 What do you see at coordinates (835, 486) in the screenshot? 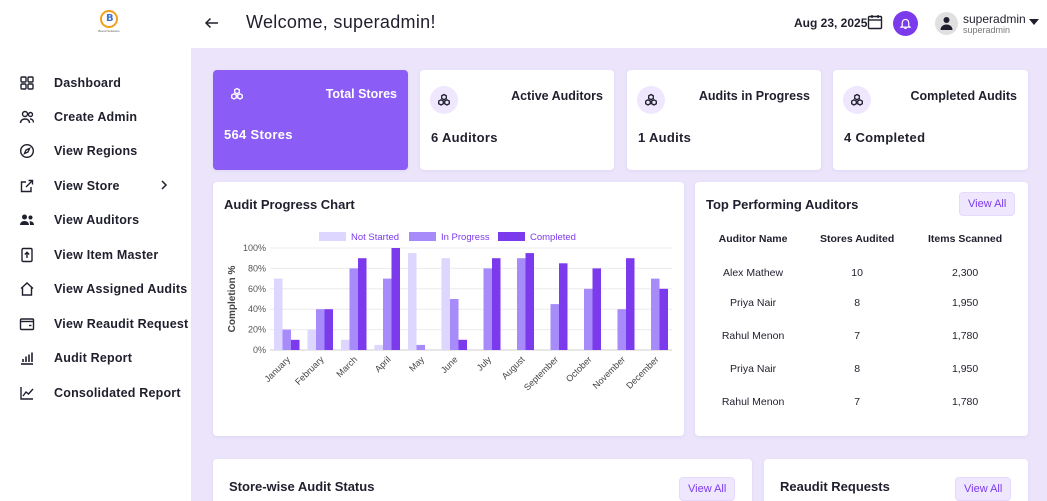
I see `panel-title: Reaudit Requests` at bounding box center [835, 486].